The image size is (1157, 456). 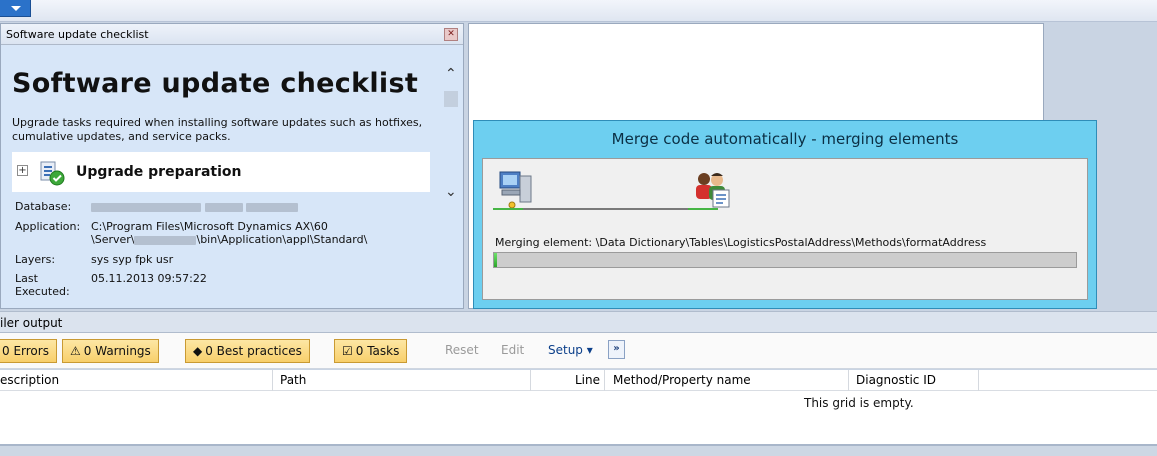 I want to click on dropdown-arrow-icon: ▾, so click(x=587, y=350).